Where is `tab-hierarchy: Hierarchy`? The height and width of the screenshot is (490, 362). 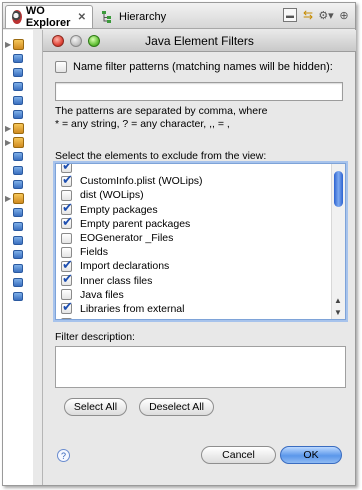 tab-hierarchy: Hierarchy is located at coordinates (141, 16).